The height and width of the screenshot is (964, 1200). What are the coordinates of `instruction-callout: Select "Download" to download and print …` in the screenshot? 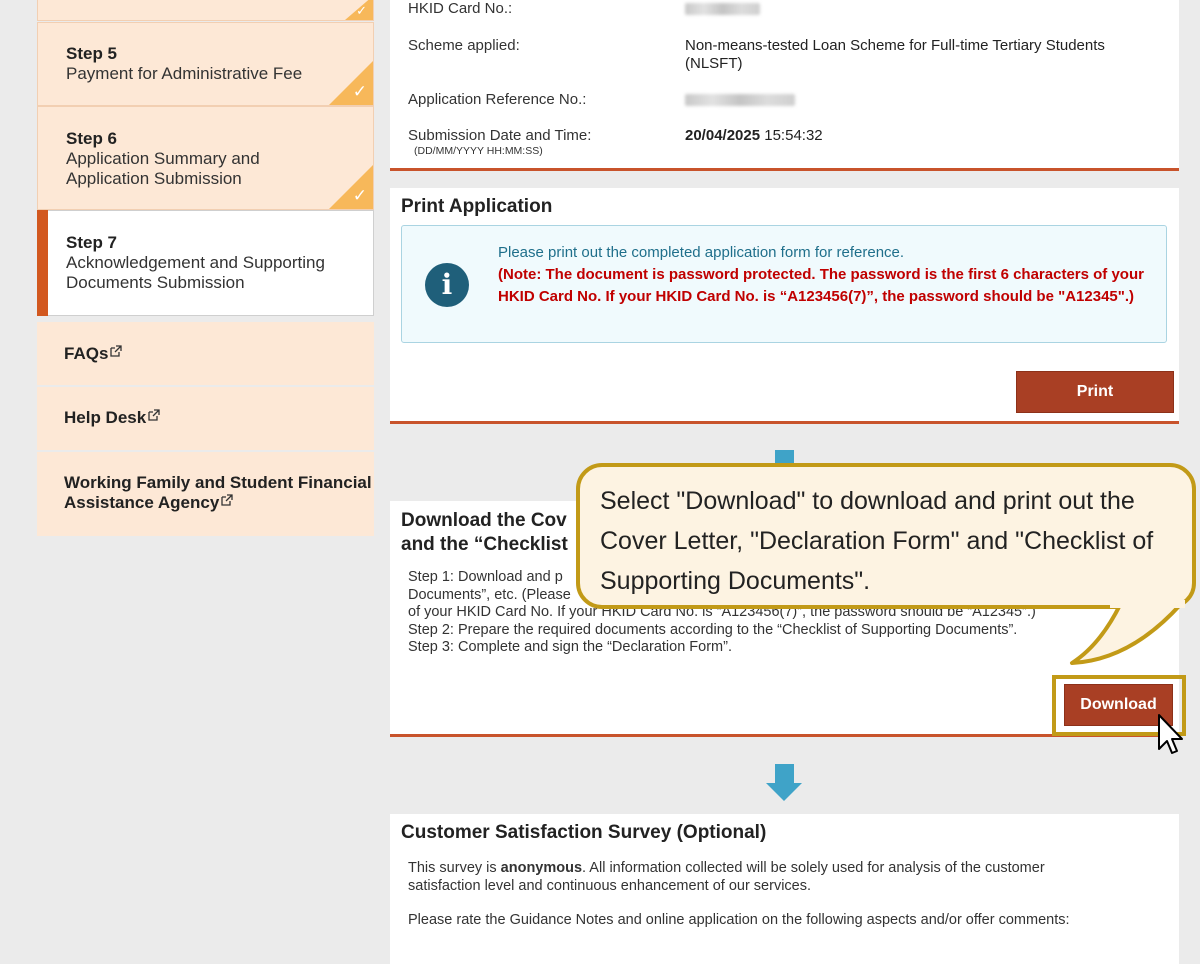 It's located at (886, 536).